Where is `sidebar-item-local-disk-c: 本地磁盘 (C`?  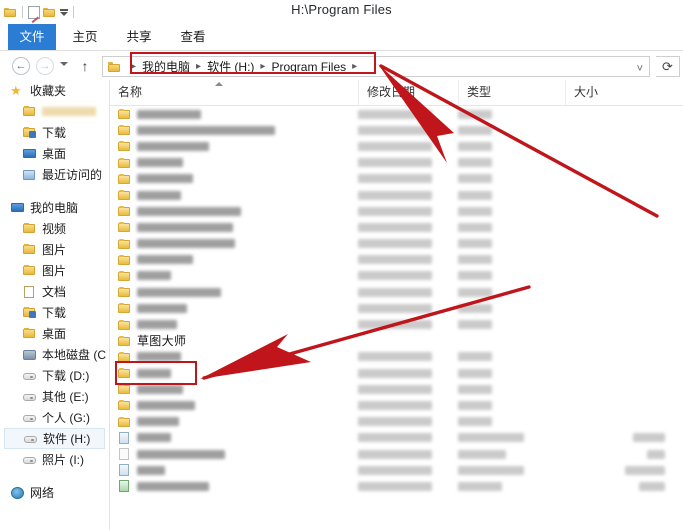
sidebar-item-local-disk-c: 本地磁盘 (C is located at coordinates (54, 354).